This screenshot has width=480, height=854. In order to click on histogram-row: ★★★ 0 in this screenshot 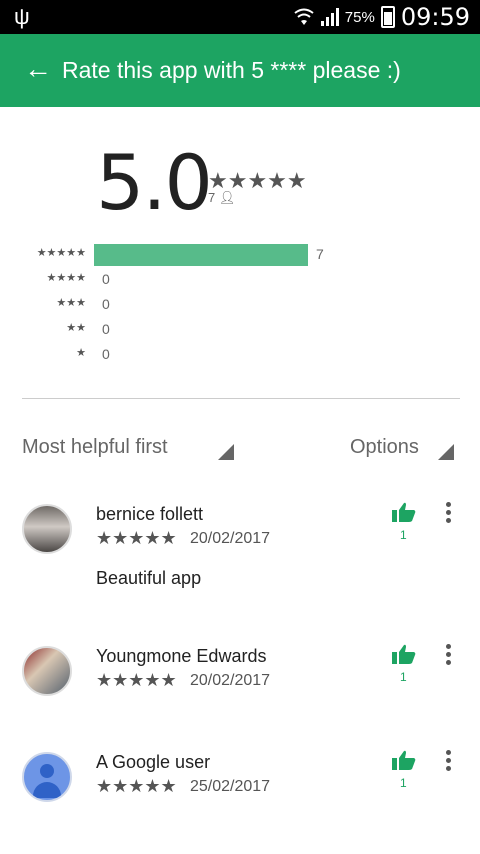, I will do `click(240, 305)`.